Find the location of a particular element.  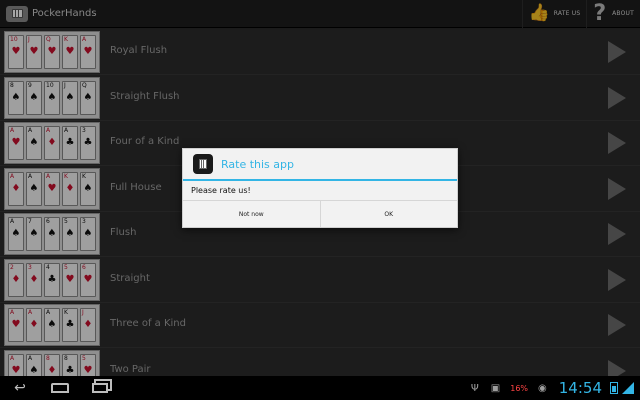

dialog-title: Rate this app is located at coordinates (257, 164).